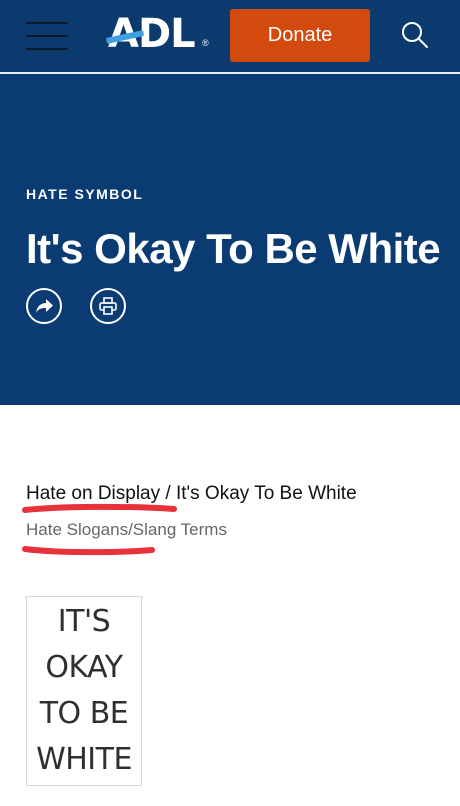 This screenshot has width=460, height=806. I want to click on page-title: It's Okay To Be White, so click(233, 248).